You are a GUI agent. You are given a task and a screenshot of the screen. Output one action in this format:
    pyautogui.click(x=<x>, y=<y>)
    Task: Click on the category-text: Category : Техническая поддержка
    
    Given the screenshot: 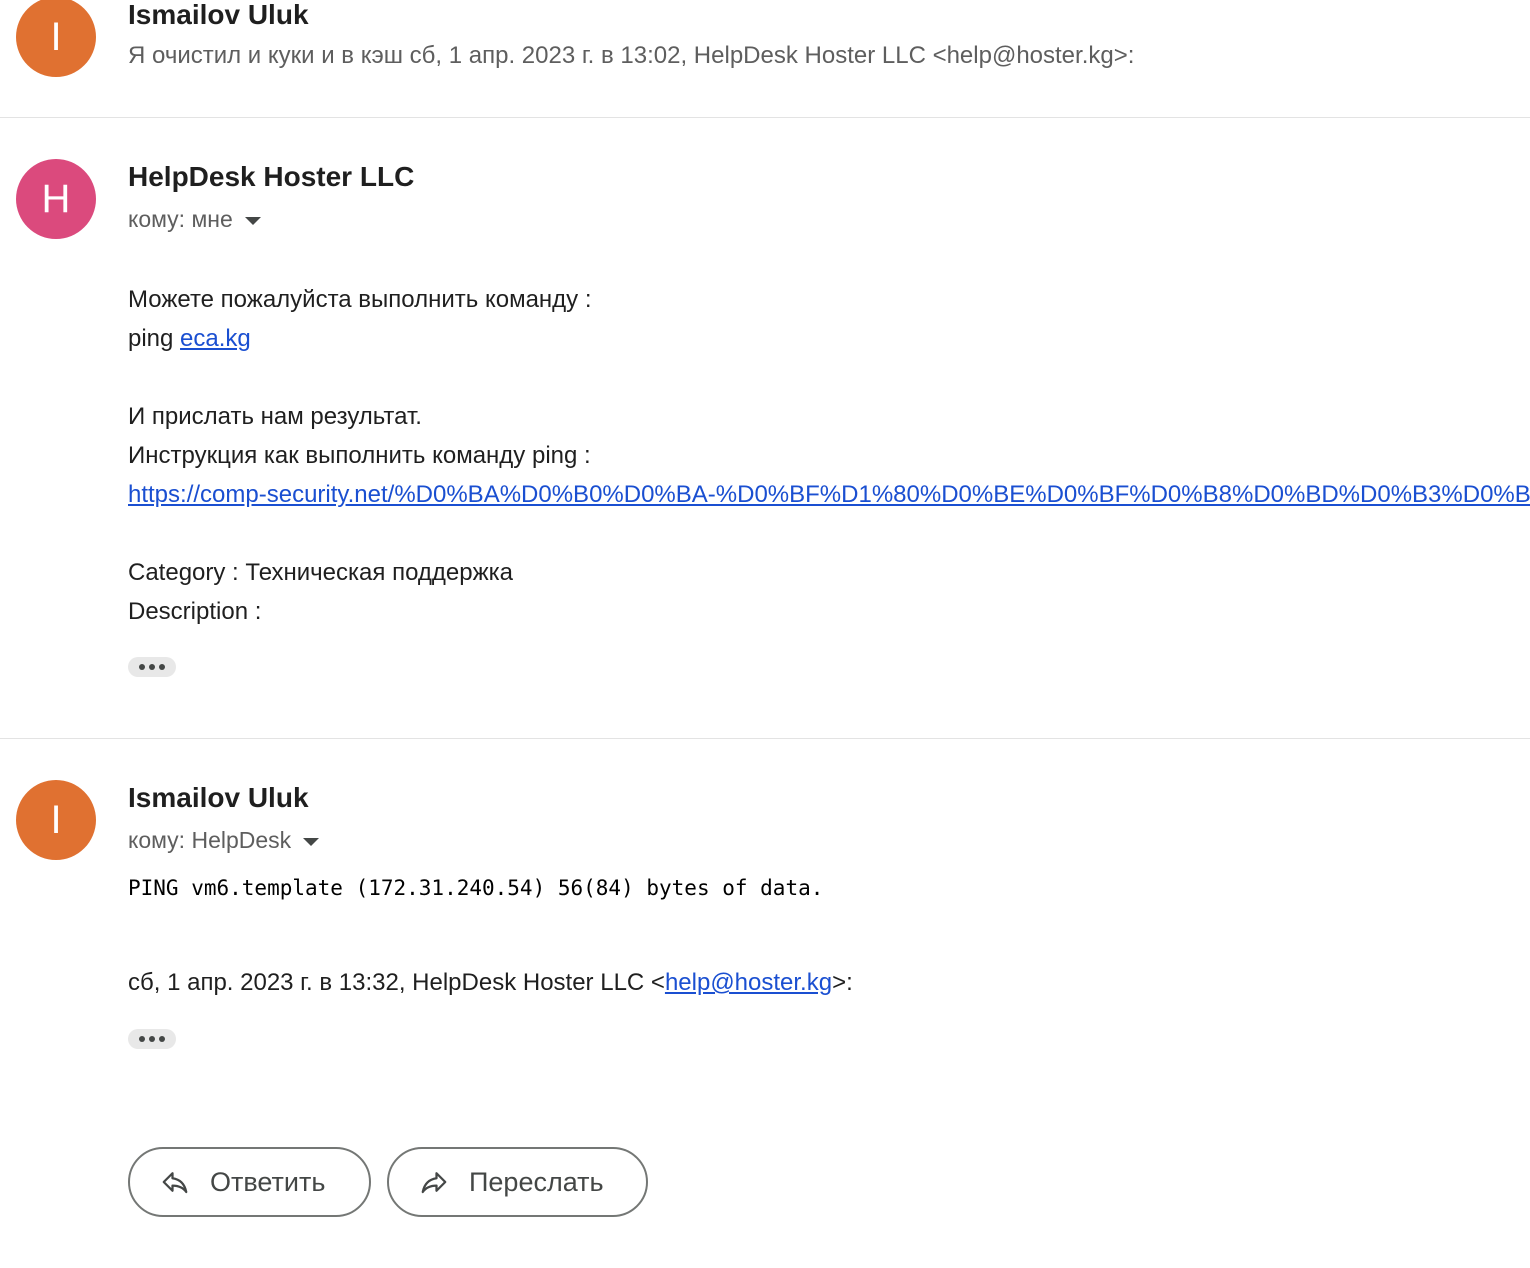 What is the action you would take?
    pyautogui.click(x=321, y=572)
    